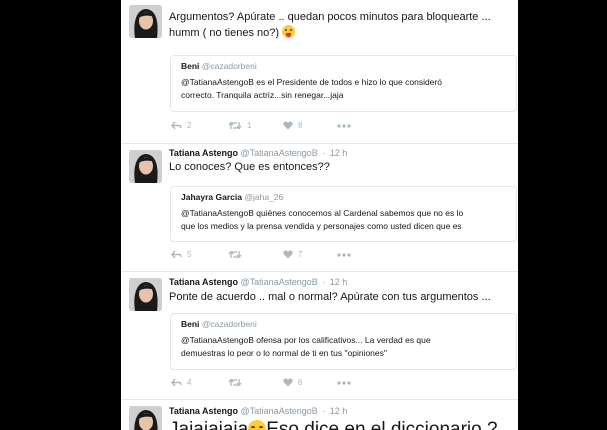 The image size is (607, 430). I want to click on like-count: 8, so click(300, 125).